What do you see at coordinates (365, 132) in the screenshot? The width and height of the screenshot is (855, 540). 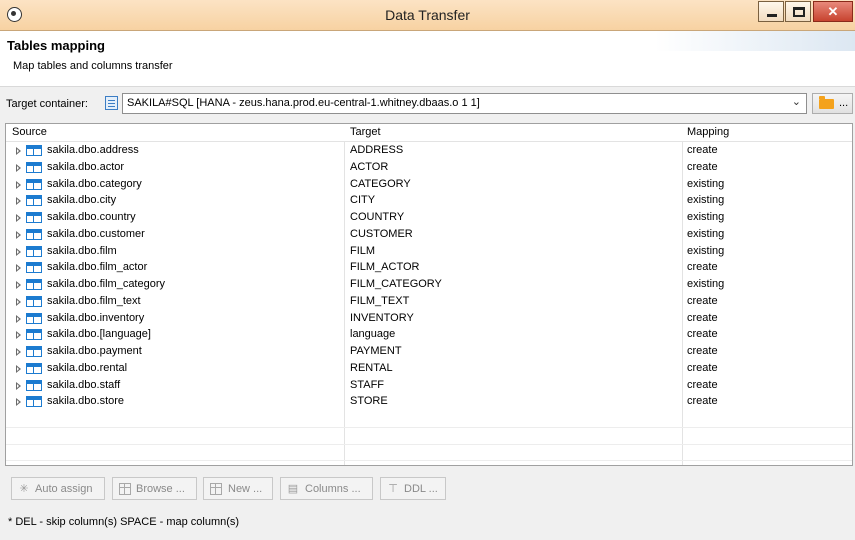 I see `column-header-target: Target` at bounding box center [365, 132].